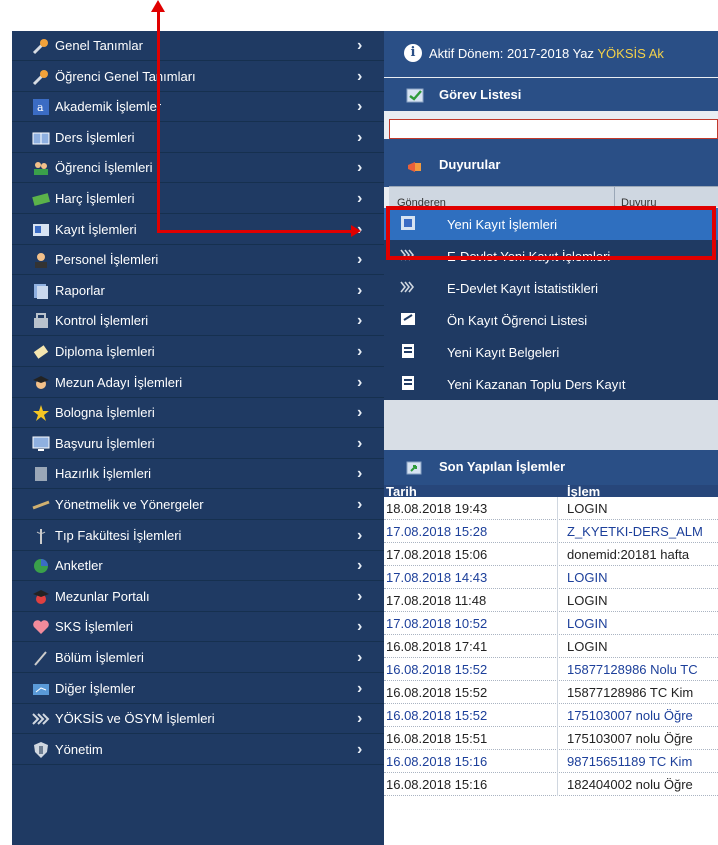 This screenshot has width=718, height=845. Describe the element at coordinates (551, 467) in the screenshot. I see `recent-actions-header: Son Yapılan İşlemler` at that location.